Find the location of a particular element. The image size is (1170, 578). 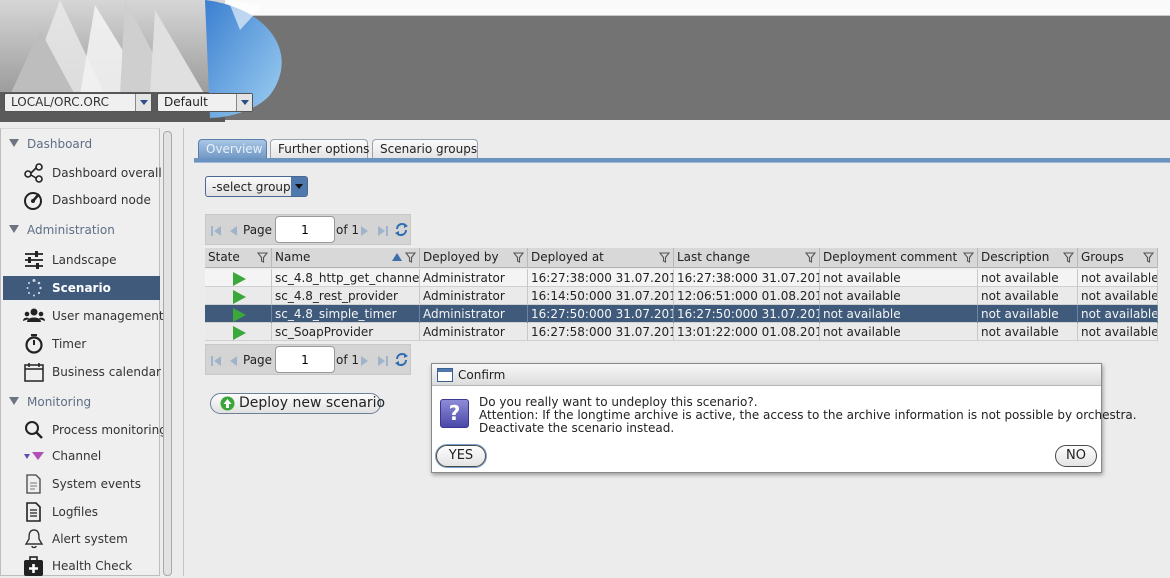

host-select: LOCAL/ORC.ORC is located at coordinates (78, 102).